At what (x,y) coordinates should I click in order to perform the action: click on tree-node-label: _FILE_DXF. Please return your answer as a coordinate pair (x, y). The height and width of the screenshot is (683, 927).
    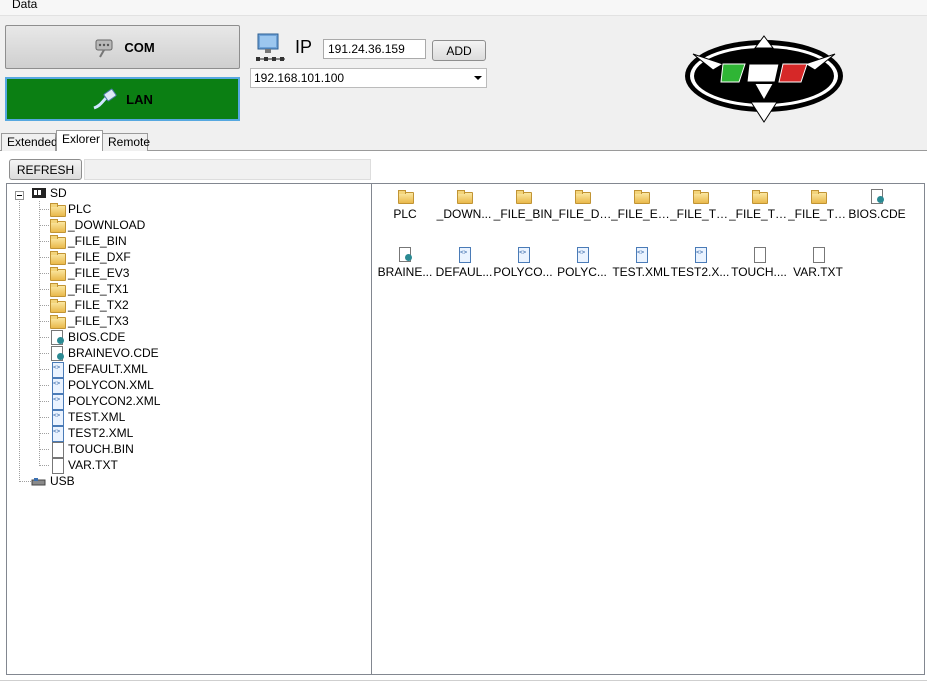
    Looking at the image, I should click on (99, 257).